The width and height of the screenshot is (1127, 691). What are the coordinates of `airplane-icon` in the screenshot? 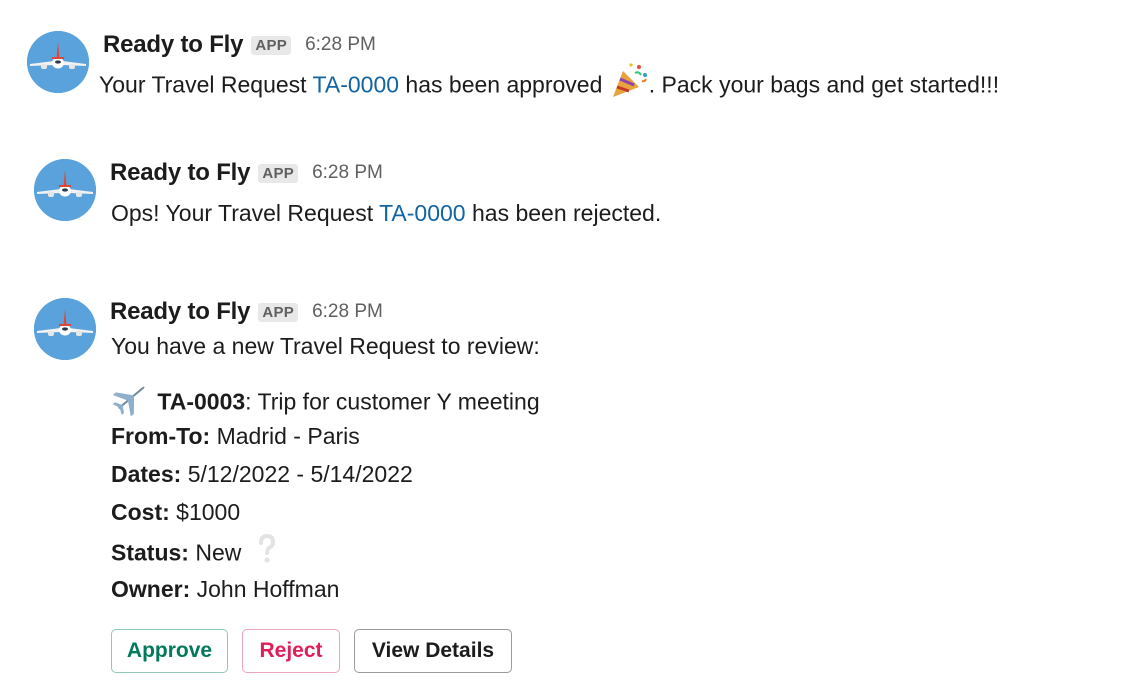 It's located at (131, 401).